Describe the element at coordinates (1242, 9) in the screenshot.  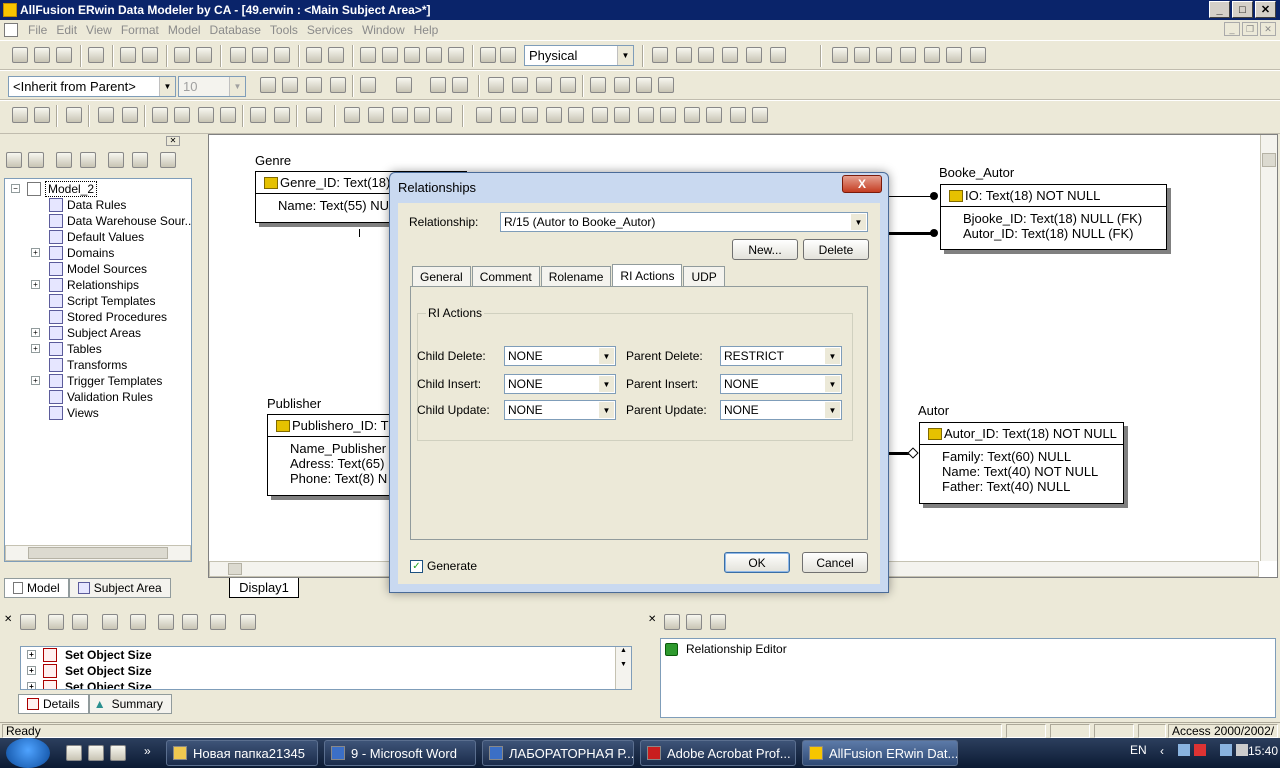
I see `maximize-button: □` at that location.